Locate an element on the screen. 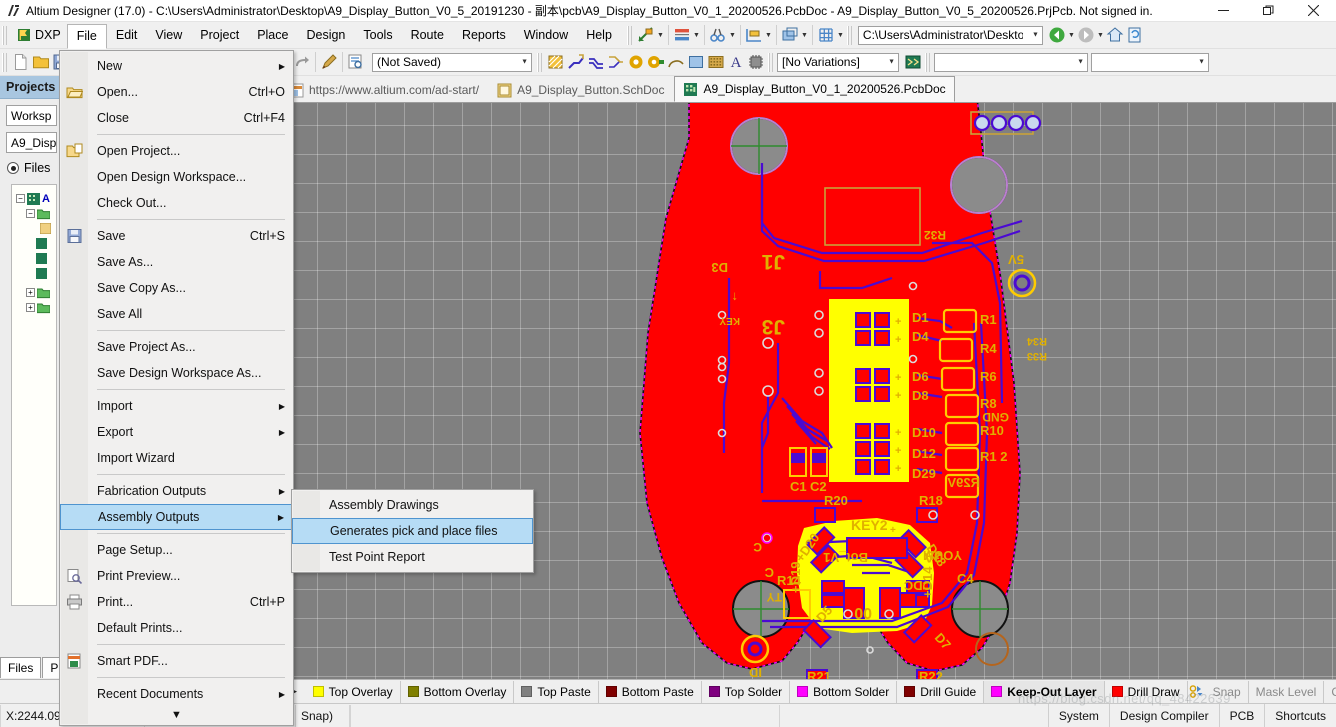  place-arc-icon is located at coordinates (676, 62).